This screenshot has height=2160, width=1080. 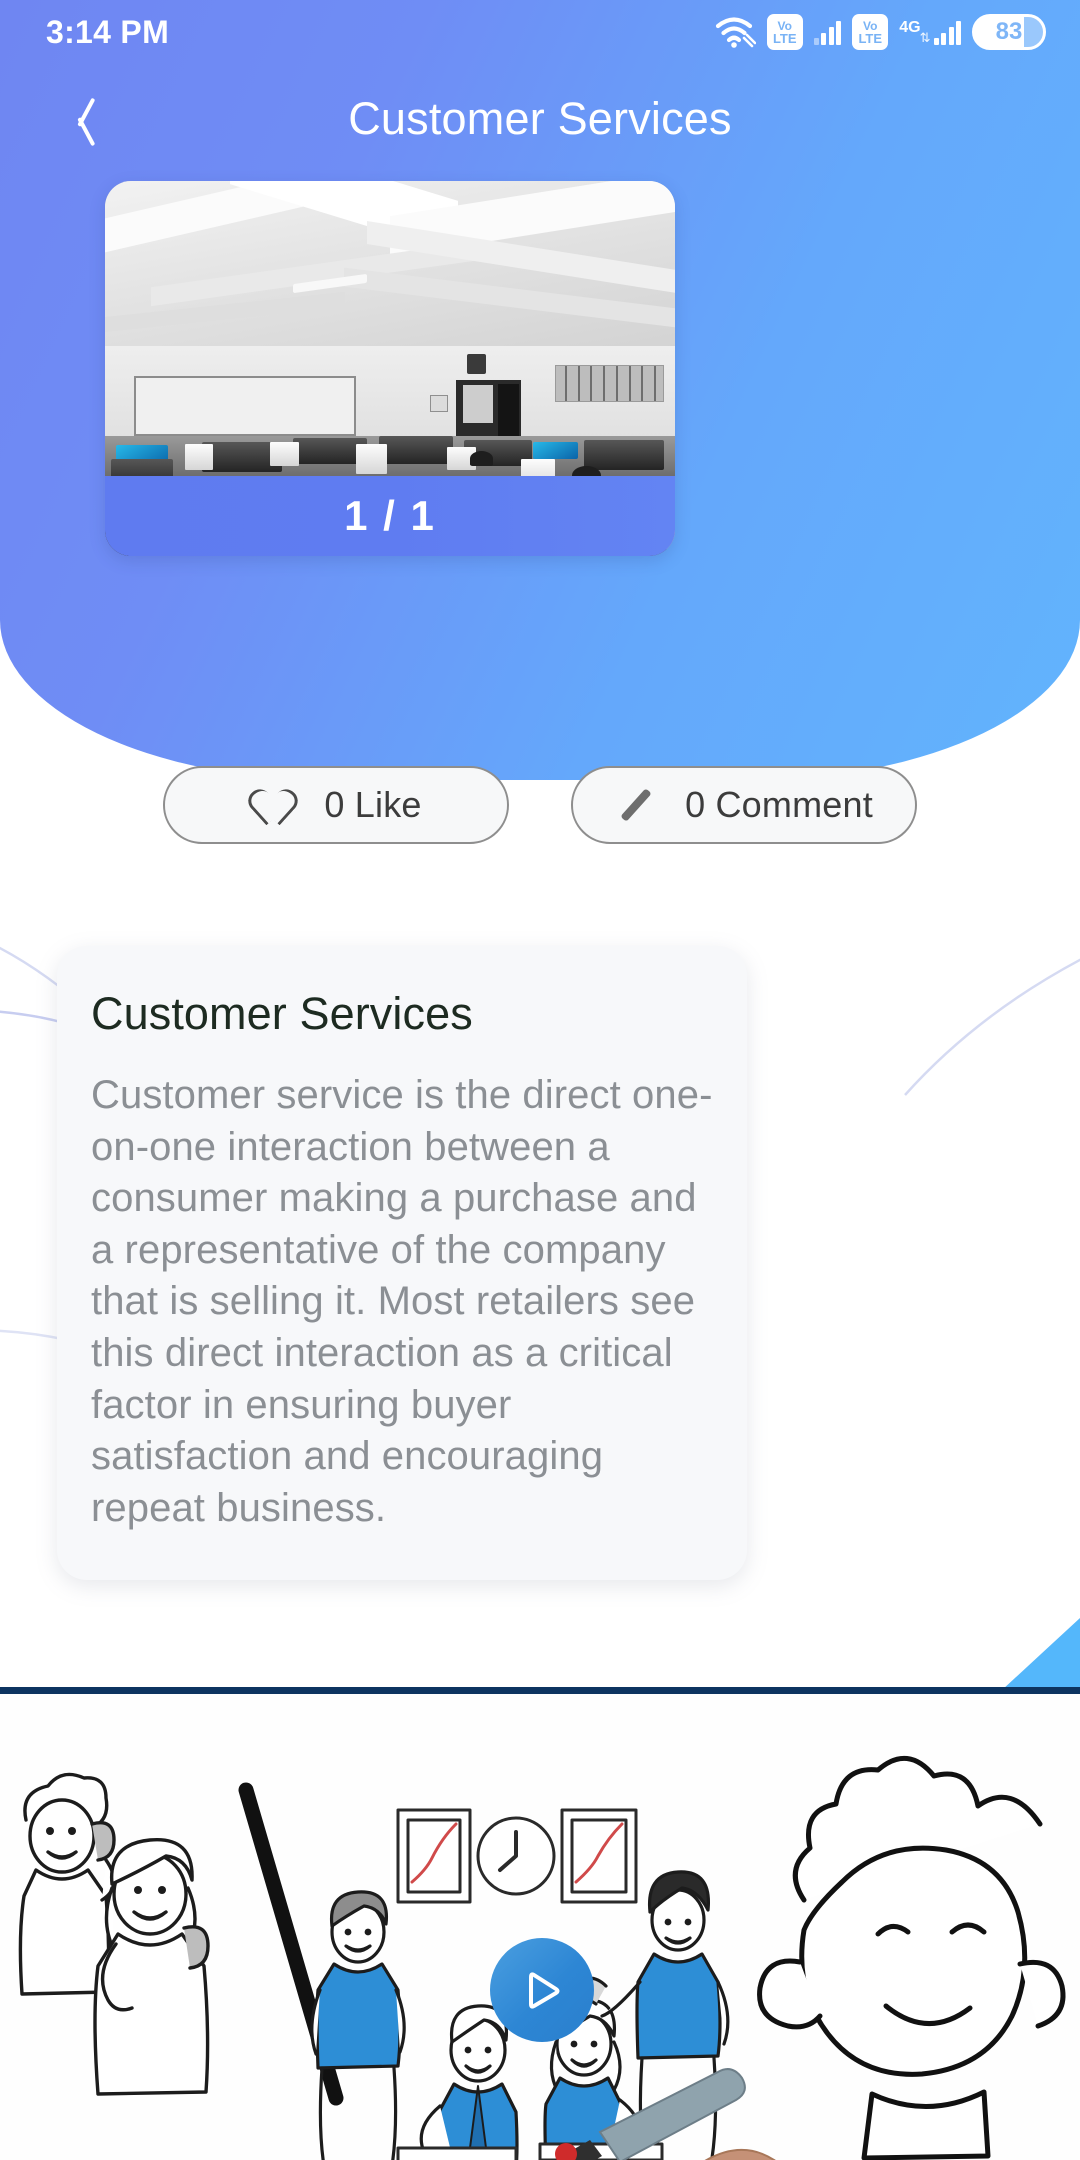 What do you see at coordinates (910, 27) in the screenshot?
I see `network-type-label: 4G` at bounding box center [910, 27].